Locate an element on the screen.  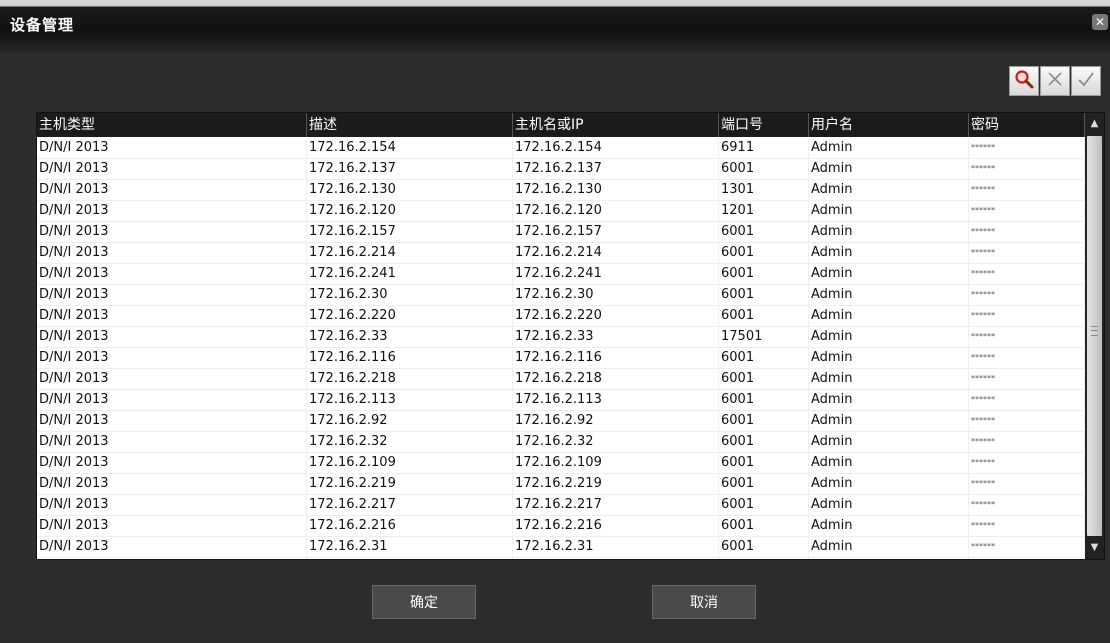
cell-description: 172.16.2.33 is located at coordinates (410, 337).